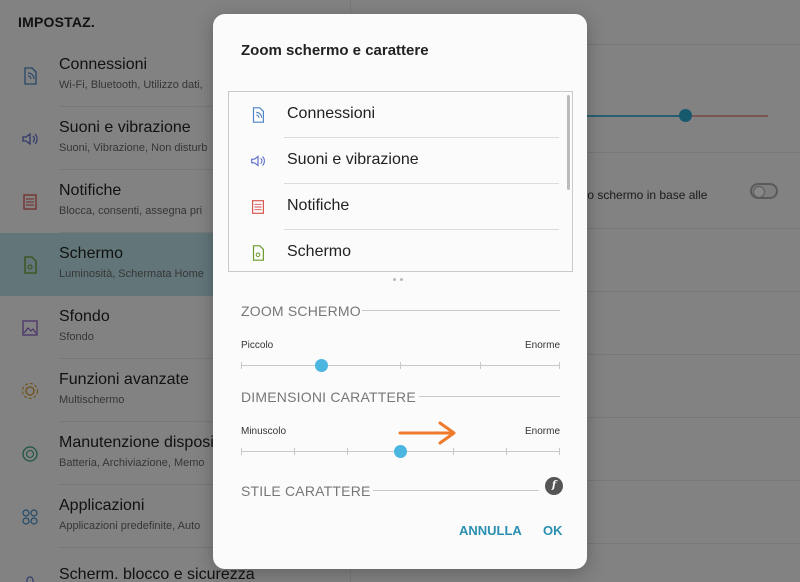  I want to click on preview-item: Suoni e vibrazione, so click(399, 161).